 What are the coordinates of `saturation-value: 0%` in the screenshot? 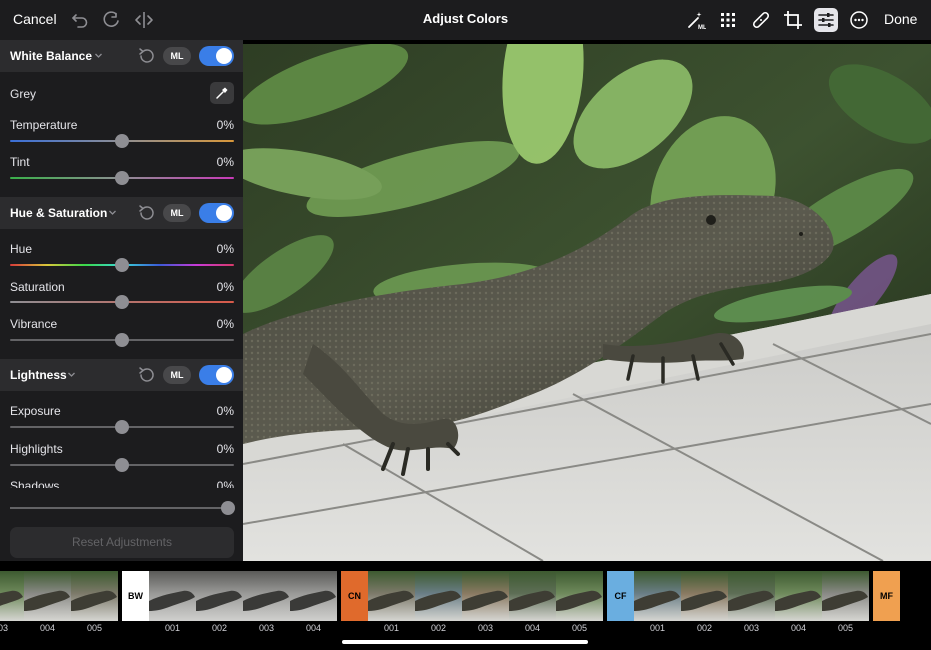 It's located at (225, 287).